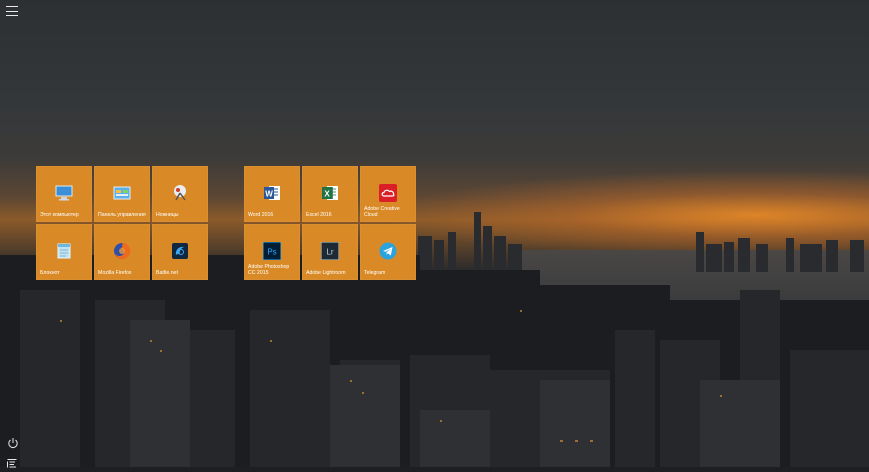 The width and height of the screenshot is (869, 472). I want to click on telegram-icon, so click(388, 251).